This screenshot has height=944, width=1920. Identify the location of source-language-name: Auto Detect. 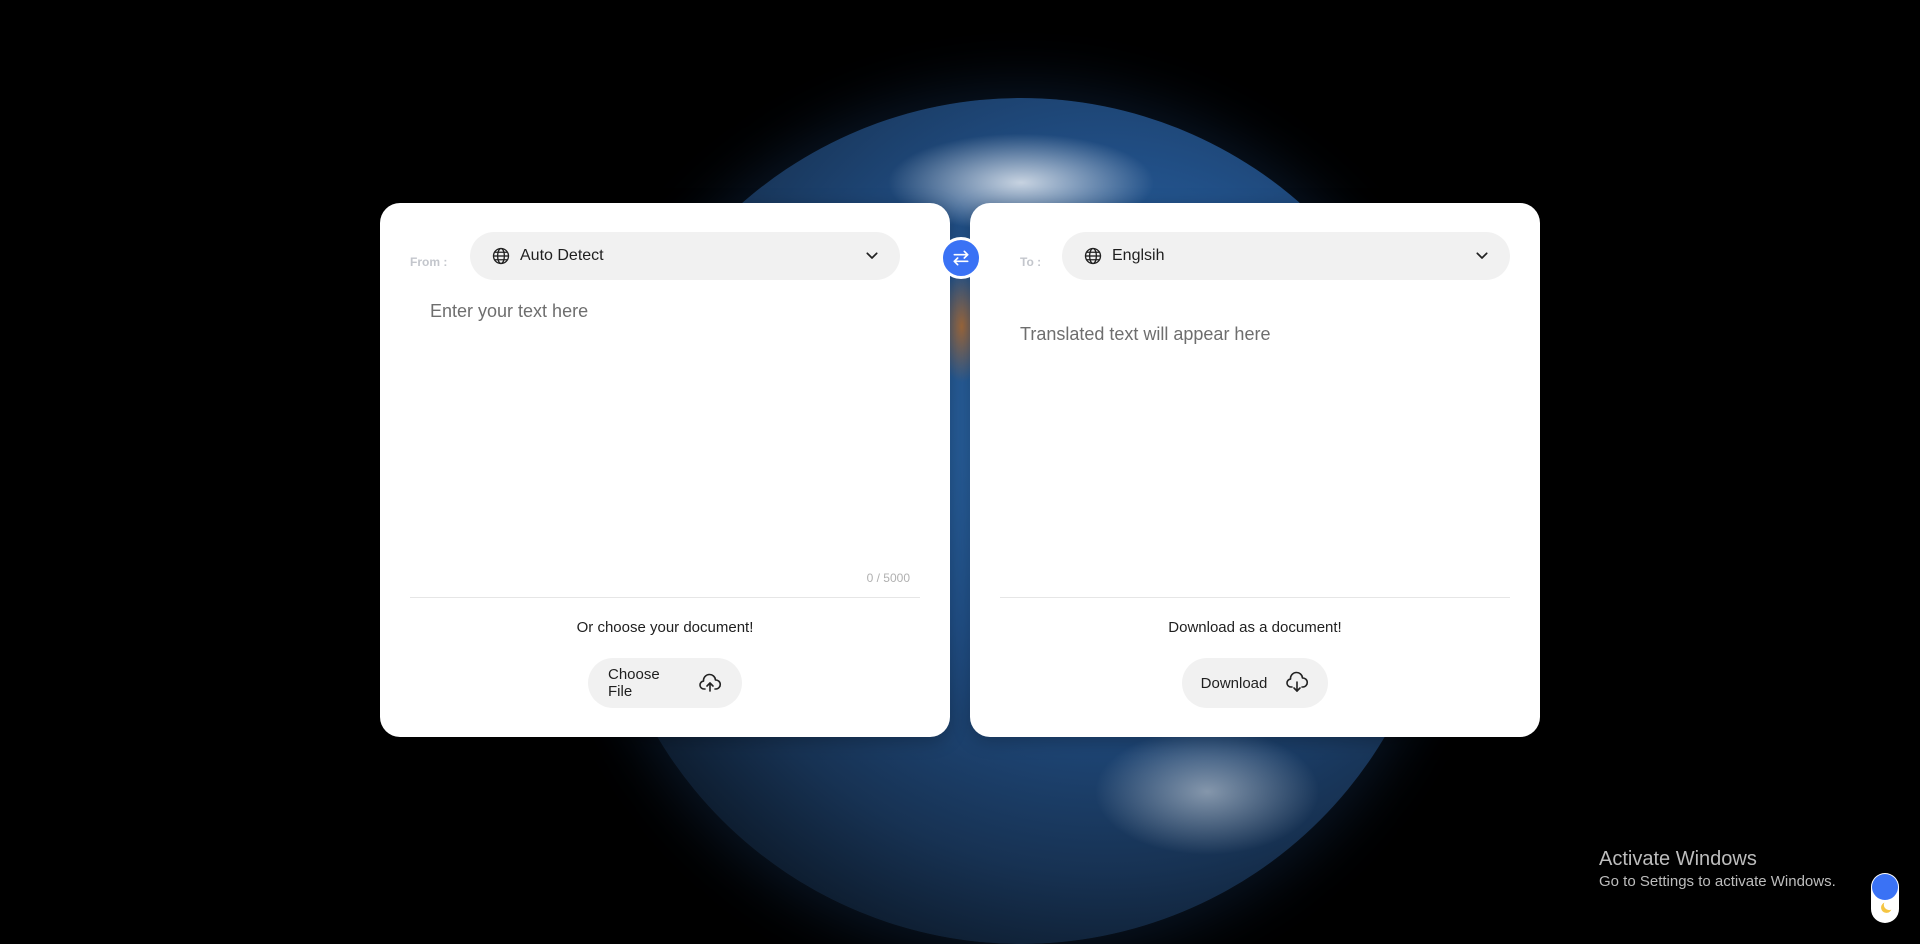
(562, 255).